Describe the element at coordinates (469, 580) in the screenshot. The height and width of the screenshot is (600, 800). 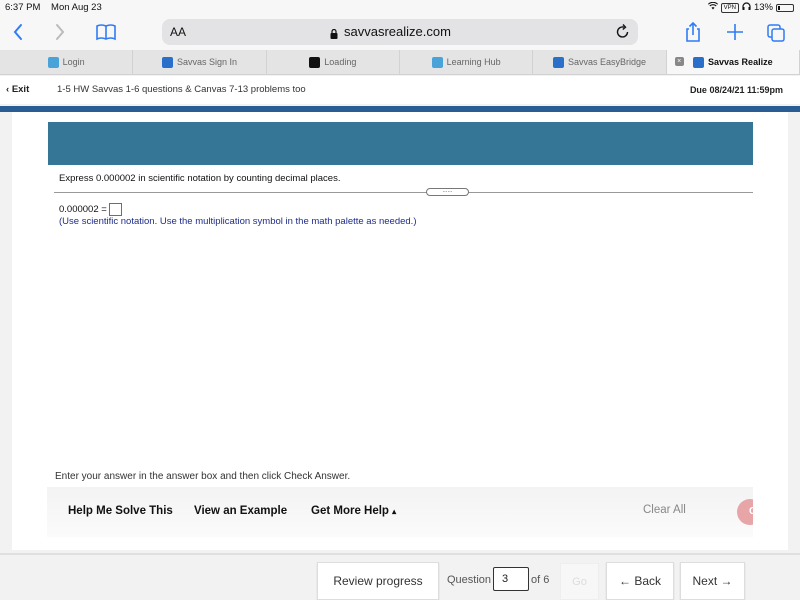
I see `question-label: Question` at that location.